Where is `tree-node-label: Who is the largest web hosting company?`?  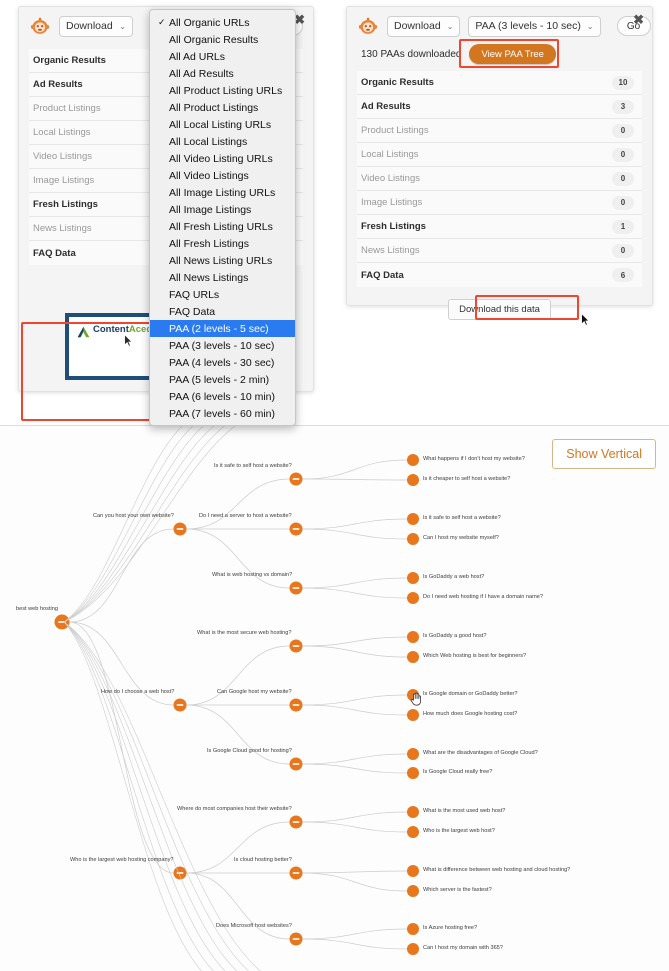
tree-node-label: Who is the largest web hosting company? is located at coordinates (122, 860).